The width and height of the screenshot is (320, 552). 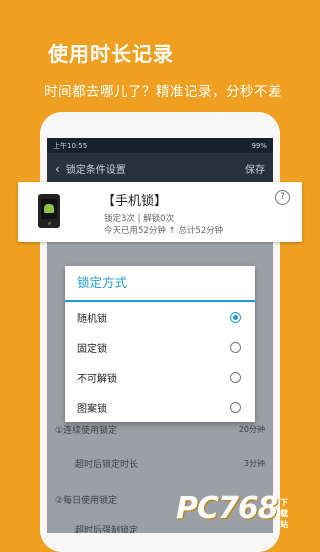 What do you see at coordinates (111, 54) in the screenshot?
I see `promo-headline: 使用时长记录` at bounding box center [111, 54].